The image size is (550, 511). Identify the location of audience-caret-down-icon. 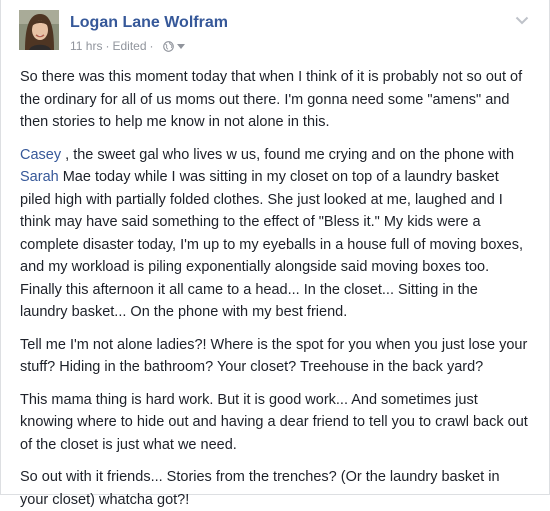
(180, 46).